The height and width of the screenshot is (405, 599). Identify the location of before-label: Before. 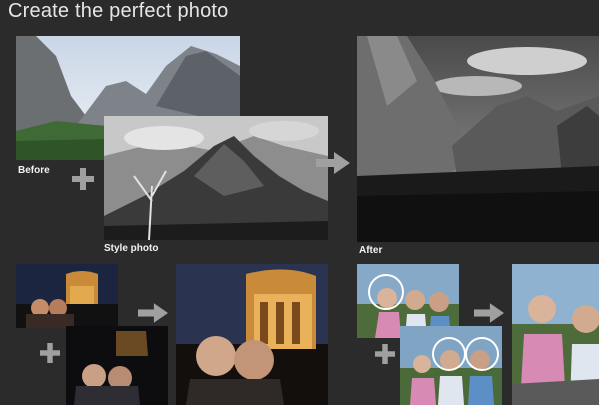
(34, 170).